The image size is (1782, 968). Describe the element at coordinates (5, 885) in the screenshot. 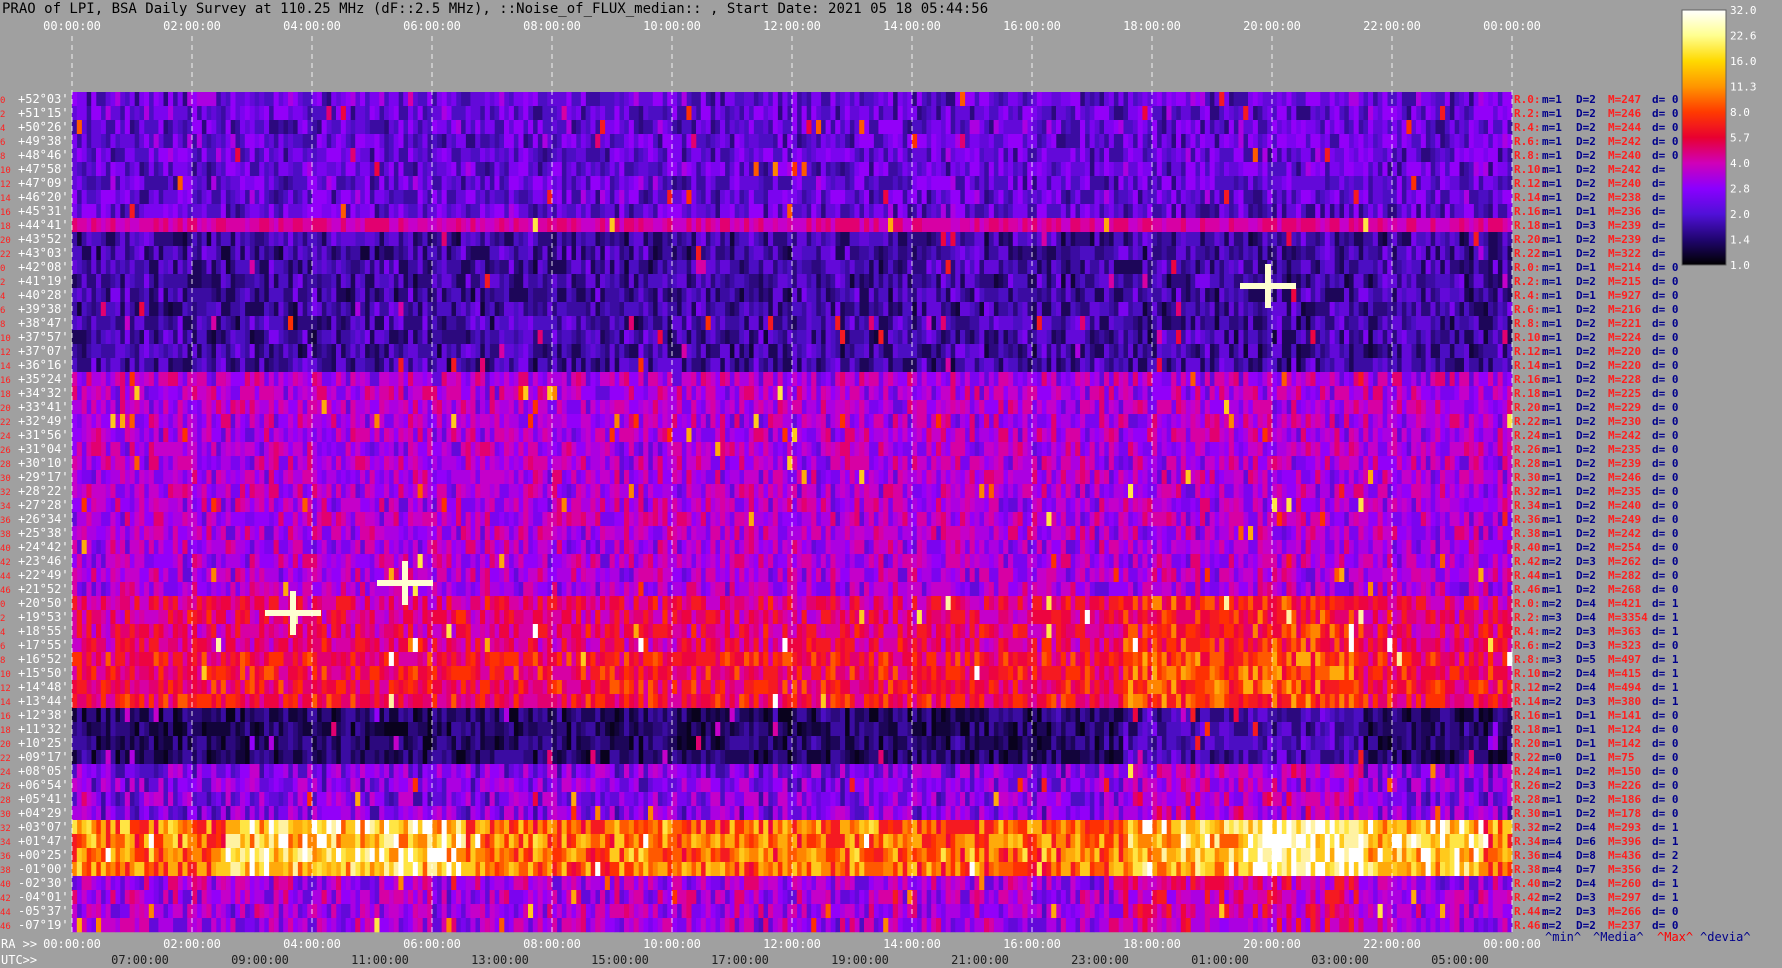

I see `beam-number: 40` at that location.